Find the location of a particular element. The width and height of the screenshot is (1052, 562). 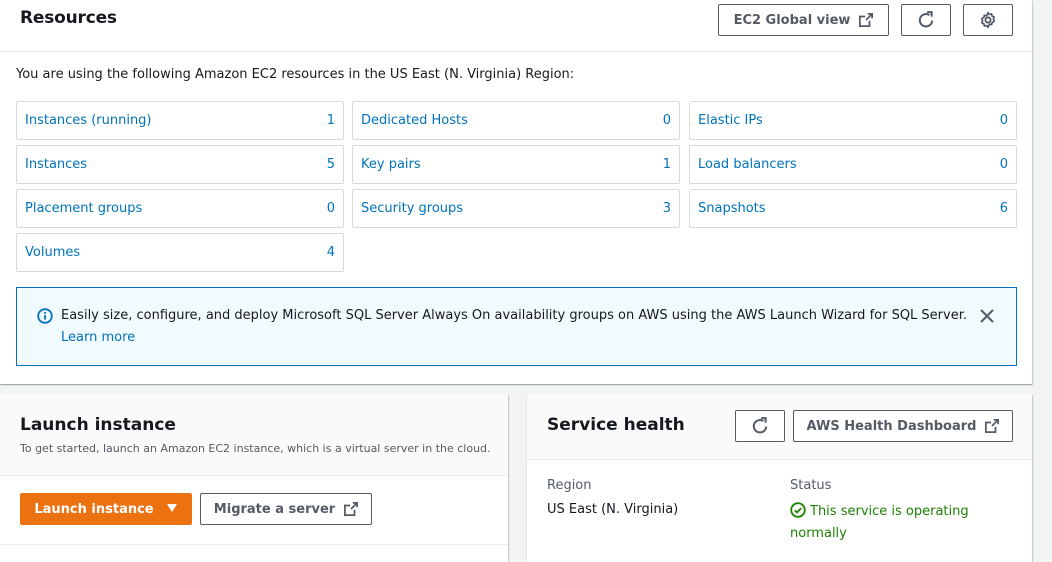

resource-label: Instances is located at coordinates (56, 164).